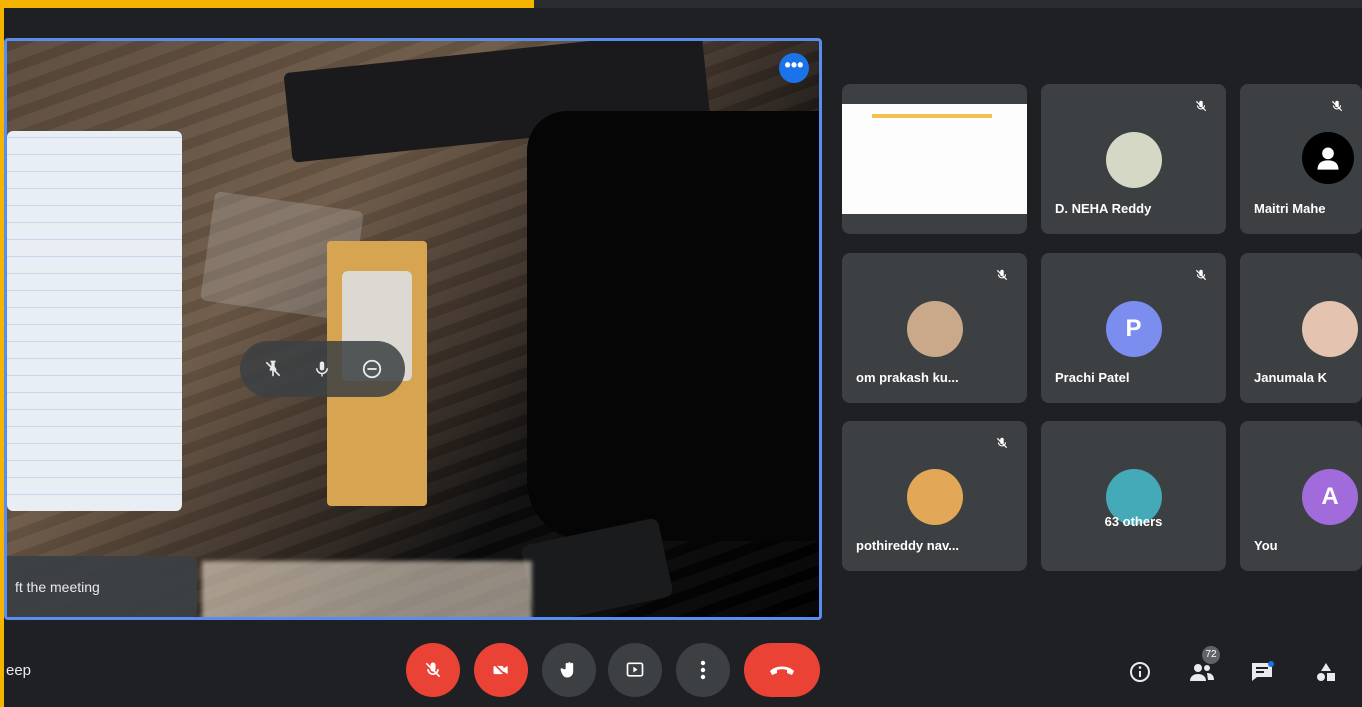 This screenshot has height=707, width=1362. I want to click on participant-name: Maitri Mahe, so click(1290, 208).